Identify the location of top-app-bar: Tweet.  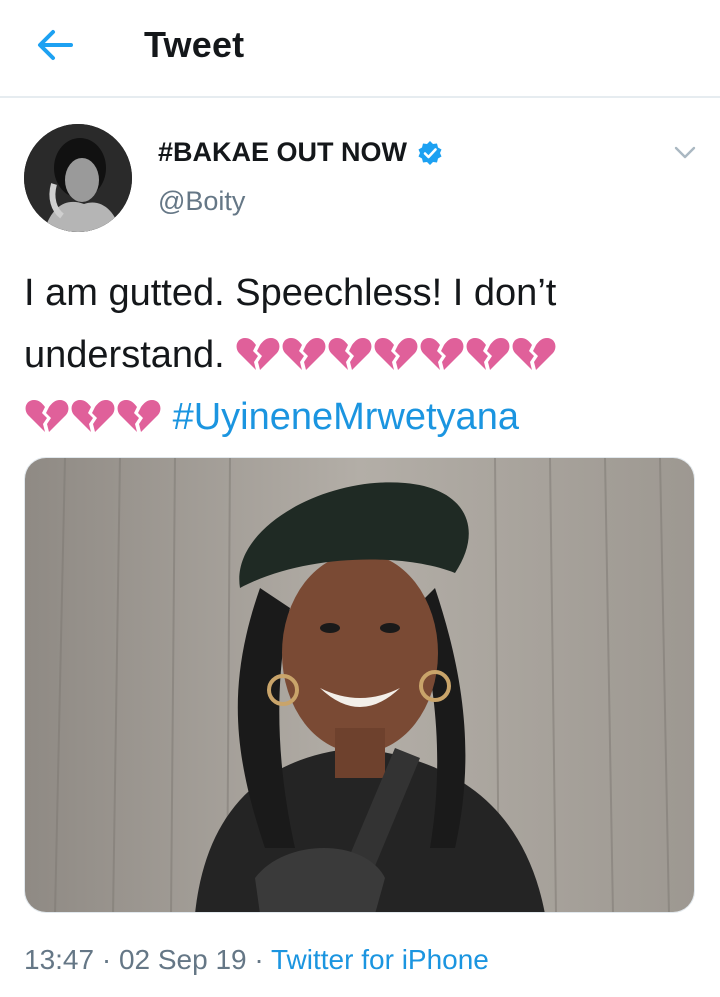
(360, 49).